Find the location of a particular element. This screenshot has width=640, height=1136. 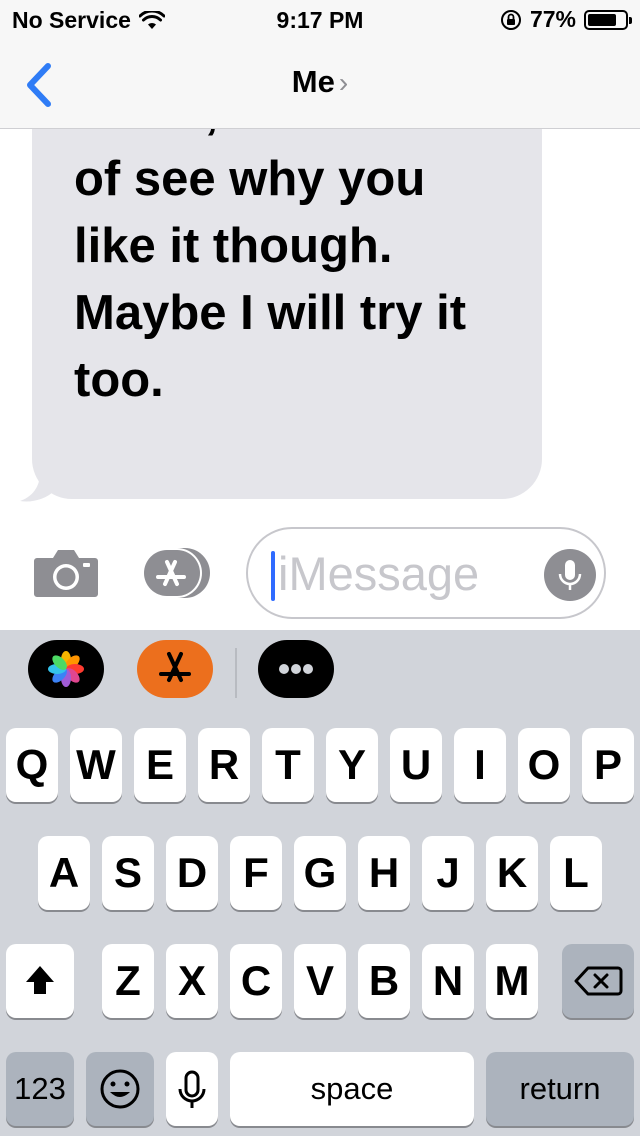

app-store-app-icon is located at coordinates (175, 667).